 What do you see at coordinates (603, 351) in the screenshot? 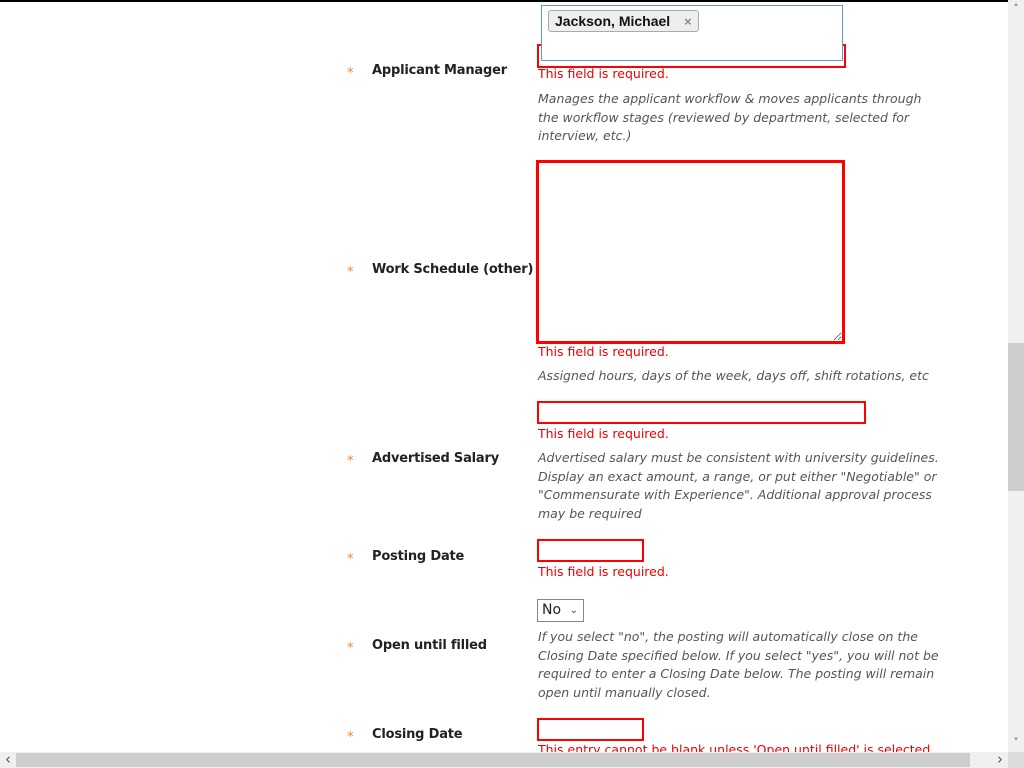
I see `work-schedule-error: This field is required.` at bounding box center [603, 351].